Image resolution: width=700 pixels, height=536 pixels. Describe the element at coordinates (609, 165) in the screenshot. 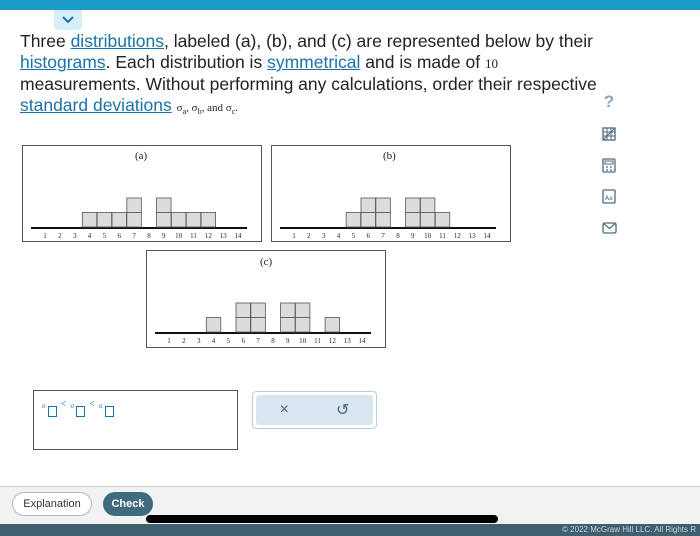

I see `calculator-icon` at that location.